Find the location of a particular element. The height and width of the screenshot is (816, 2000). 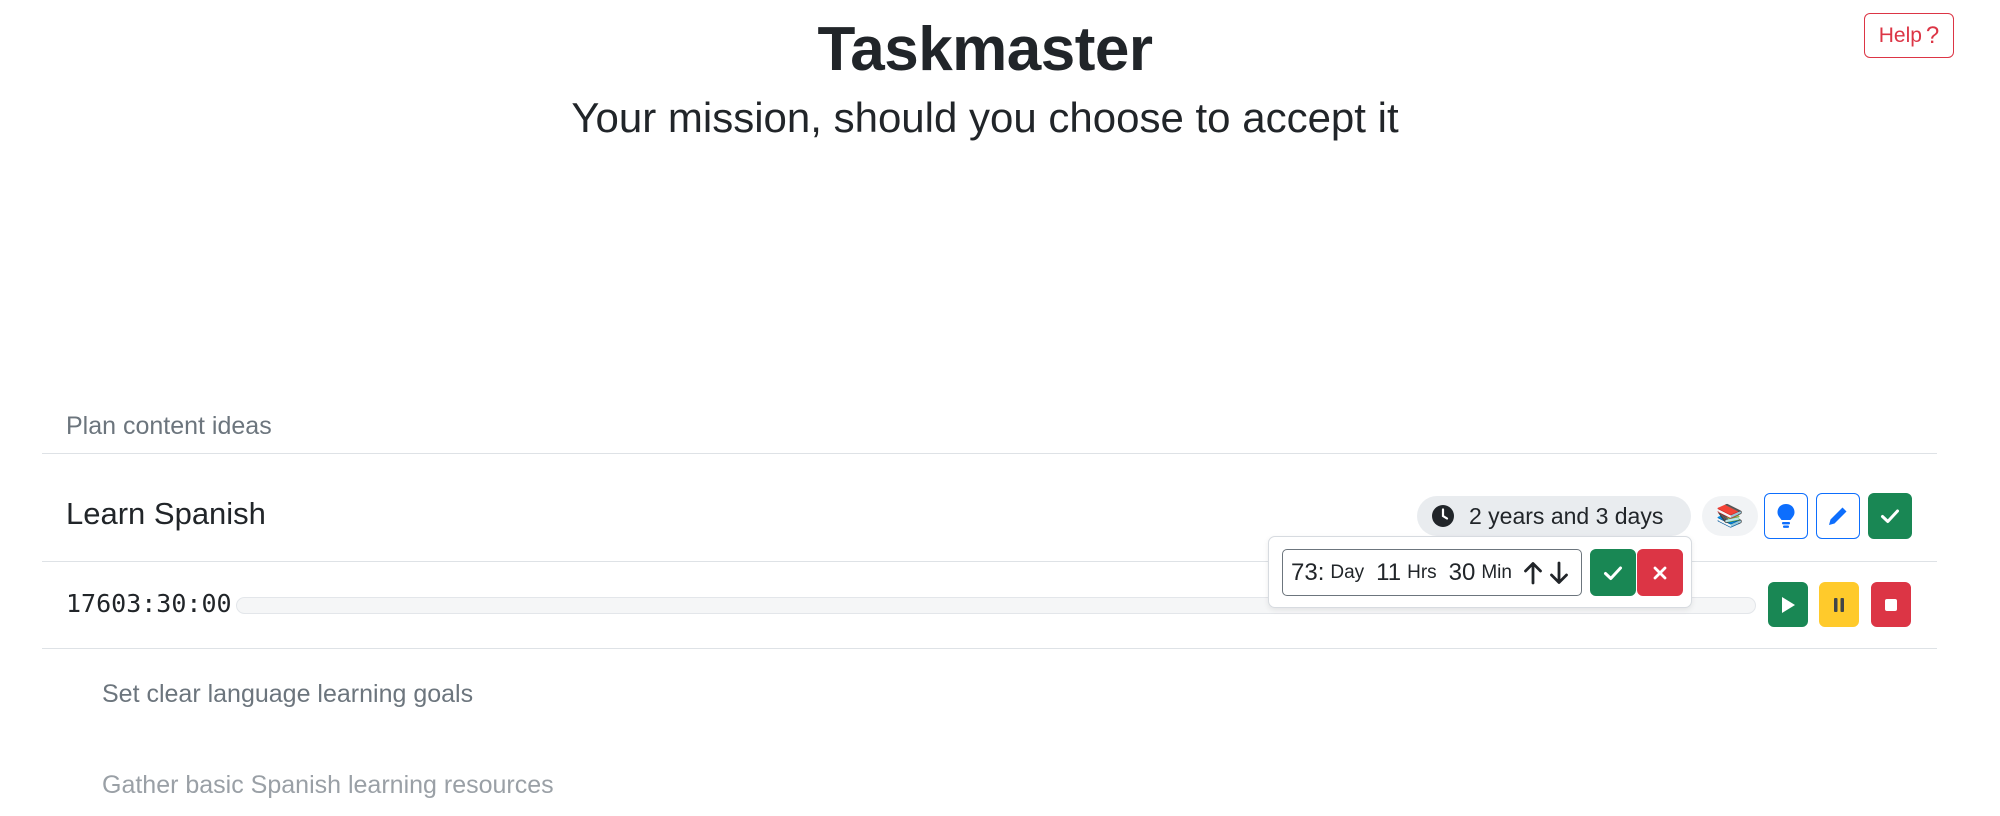

complete-task-button is located at coordinates (1890, 516).